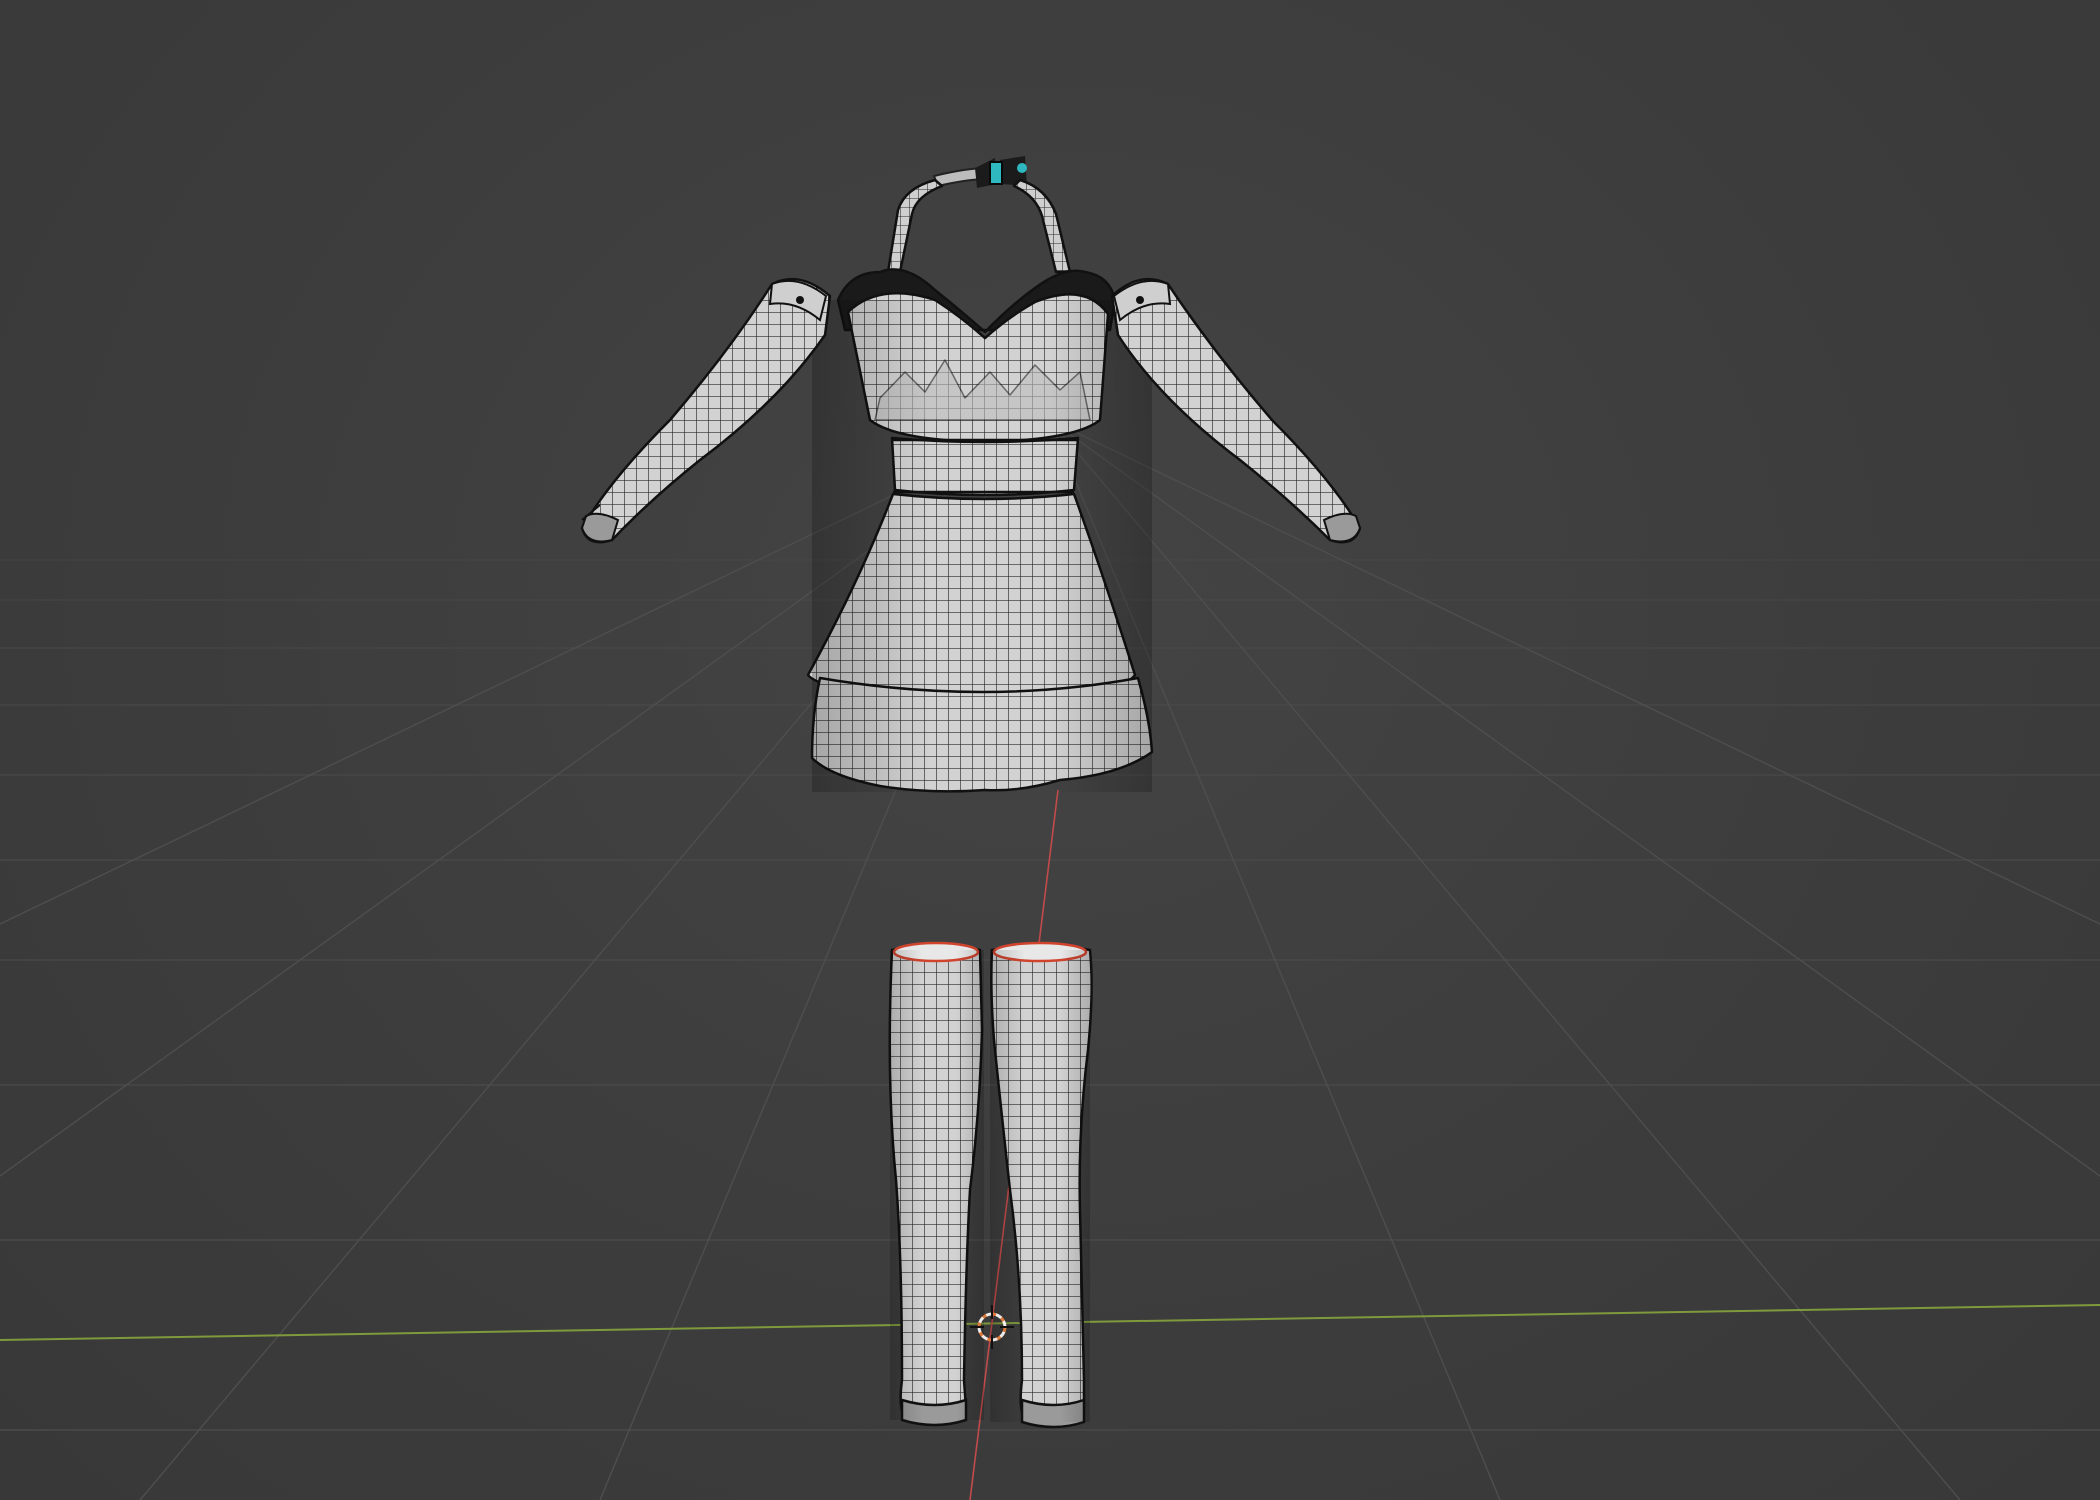  I want to click on dress, so click(980, 485).